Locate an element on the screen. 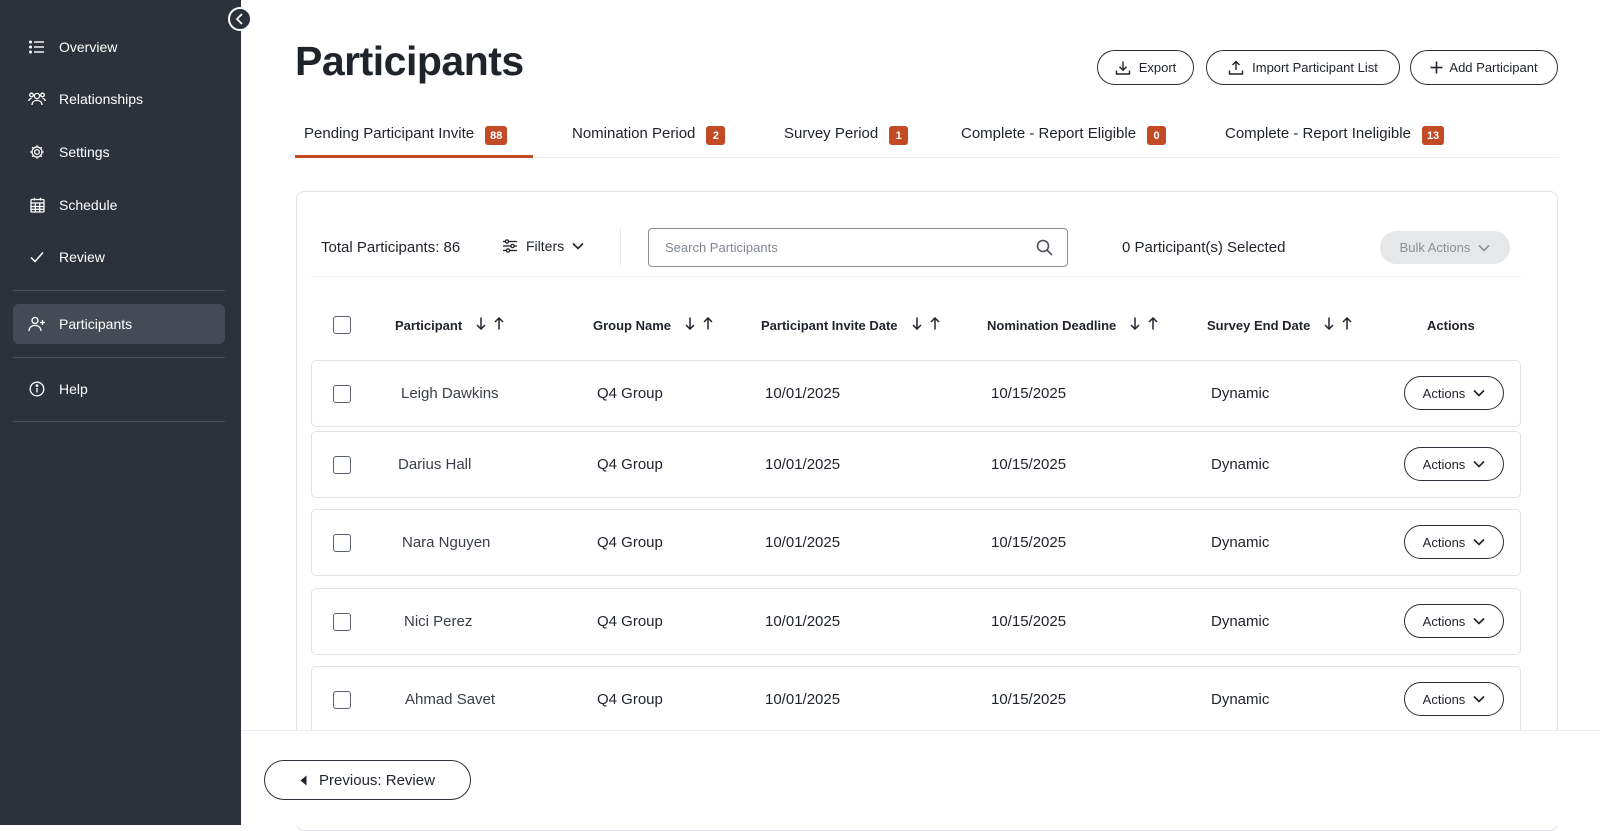 This screenshot has width=1600, height=831. filters-button: Filters is located at coordinates (543, 246).